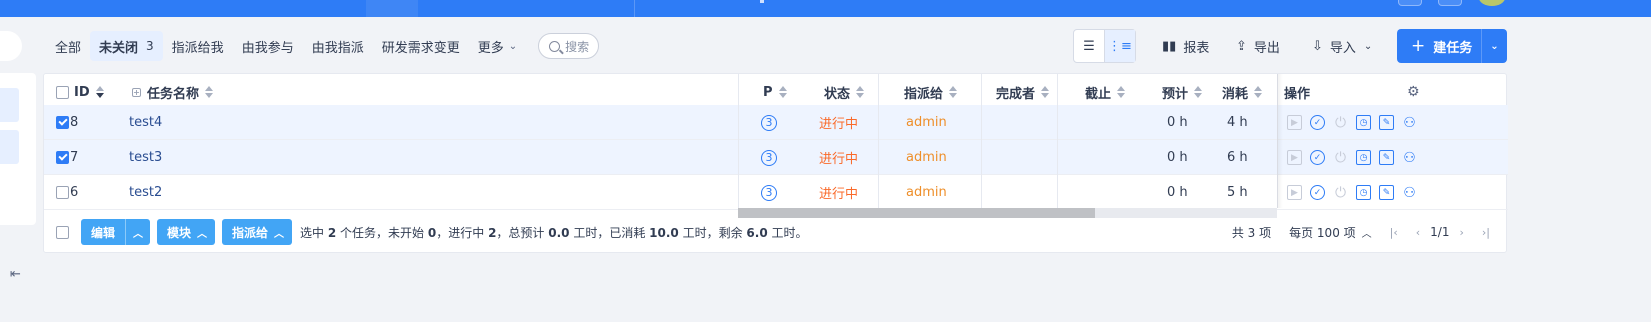 The width and height of the screenshot is (1651, 322). I want to click on table-row: 8 test4 3 进行中 admin 0 h 4 h ▶ ✓ ⏻ ◷ ✎ ⚇, so click(776, 122).